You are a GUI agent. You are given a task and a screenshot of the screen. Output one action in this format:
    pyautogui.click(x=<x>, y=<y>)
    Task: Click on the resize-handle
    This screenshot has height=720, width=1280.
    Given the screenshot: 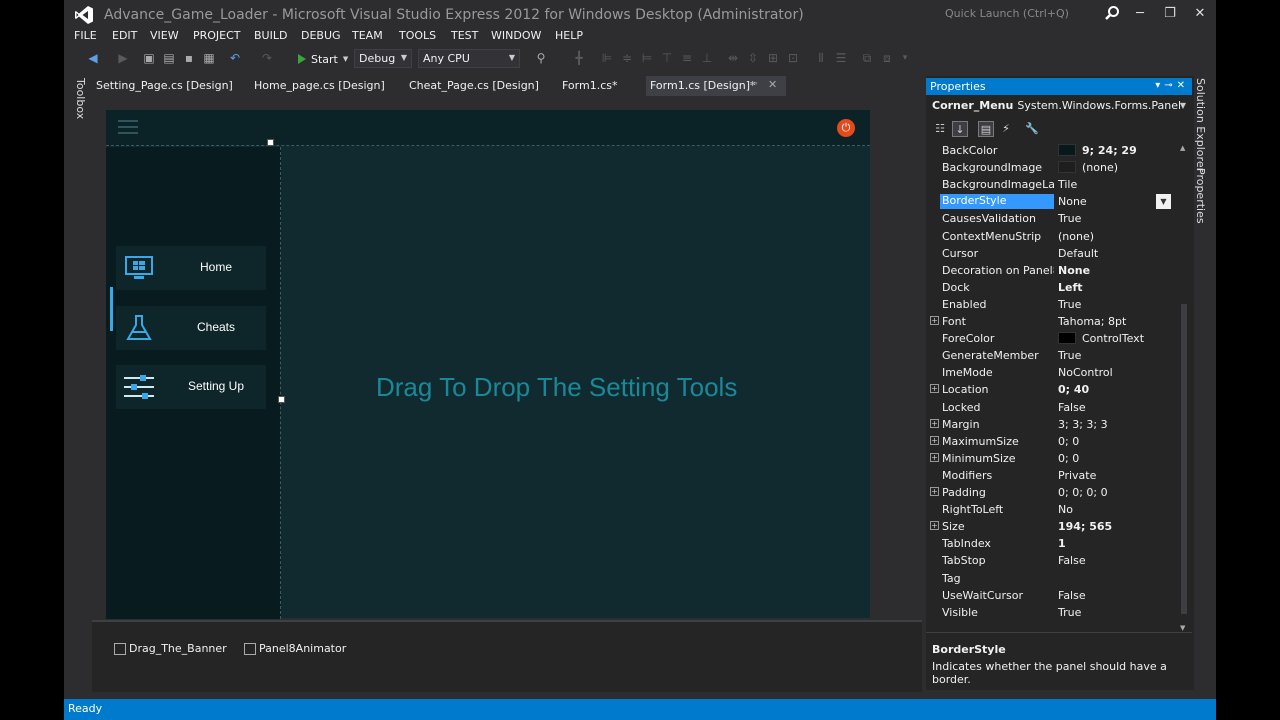 What is the action you would take?
    pyautogui.click(x=270, y=142)
    